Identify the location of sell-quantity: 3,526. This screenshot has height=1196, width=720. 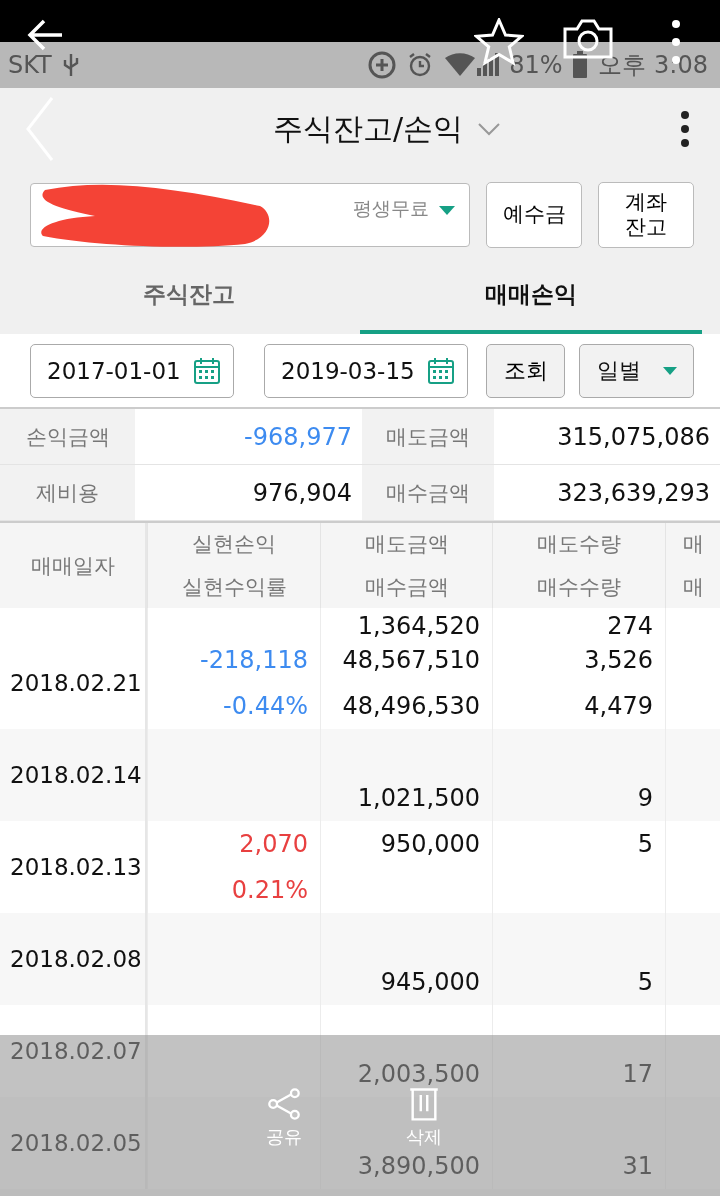
(618, 660).